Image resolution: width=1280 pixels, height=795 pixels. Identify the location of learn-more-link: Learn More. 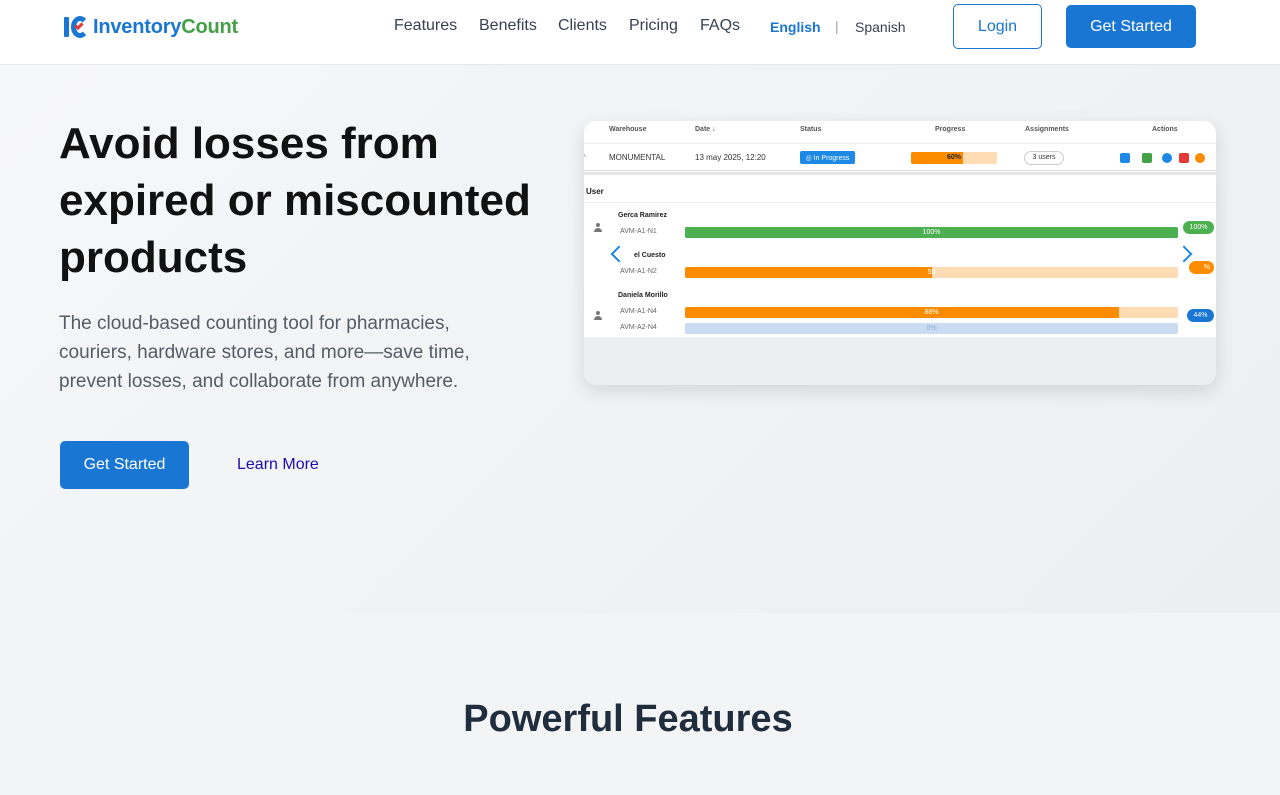
(278, 465).